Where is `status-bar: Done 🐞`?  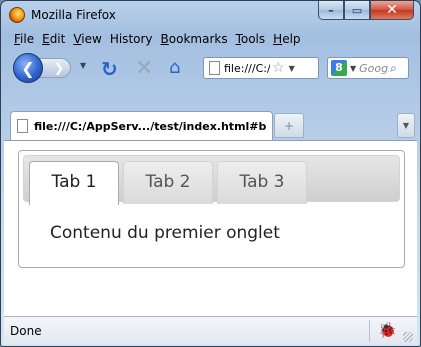 status-bar: Done 🐞 is located at coordinates (210, 330).